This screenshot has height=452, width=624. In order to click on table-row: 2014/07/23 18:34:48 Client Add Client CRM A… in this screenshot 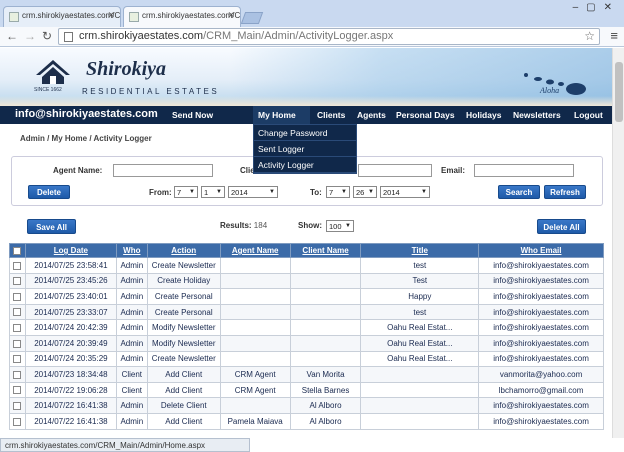, I will do `click(306, 374)`.